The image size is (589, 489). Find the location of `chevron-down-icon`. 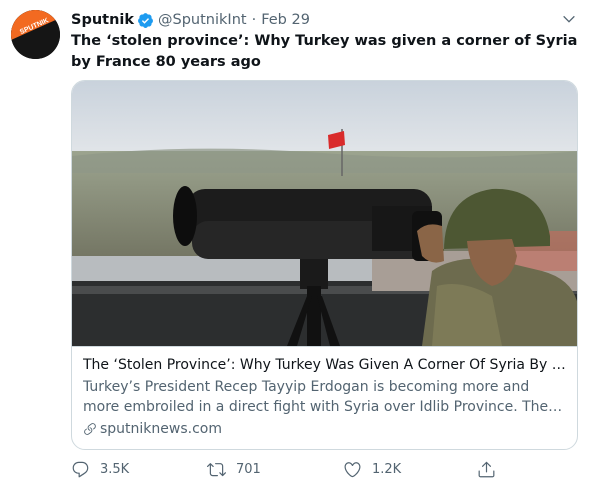

chevron-down-icon is located at coordinates (569, 19).